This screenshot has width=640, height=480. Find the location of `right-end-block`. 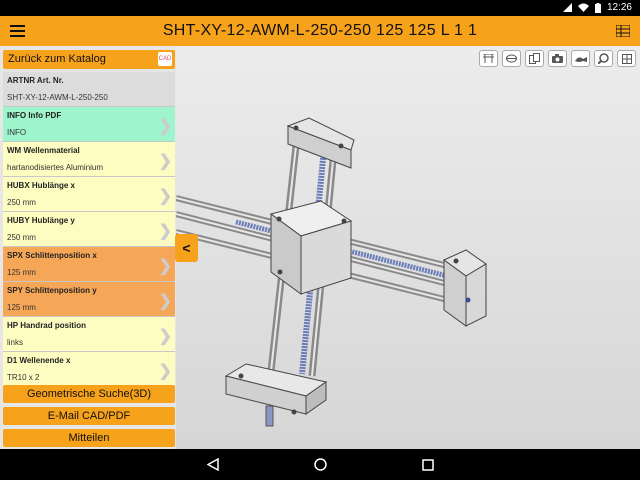

right-end-block is located at coordinates (465, 288).